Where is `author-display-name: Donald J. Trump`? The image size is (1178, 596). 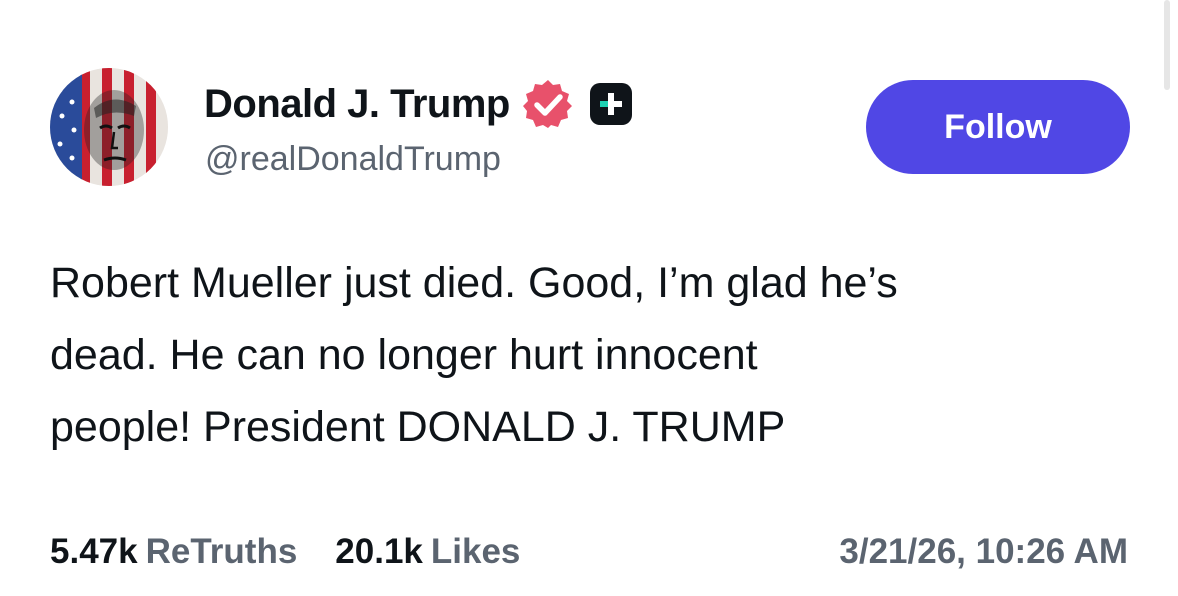
author-display-name: Donald J. Trump is located at coordinates (357, 104).